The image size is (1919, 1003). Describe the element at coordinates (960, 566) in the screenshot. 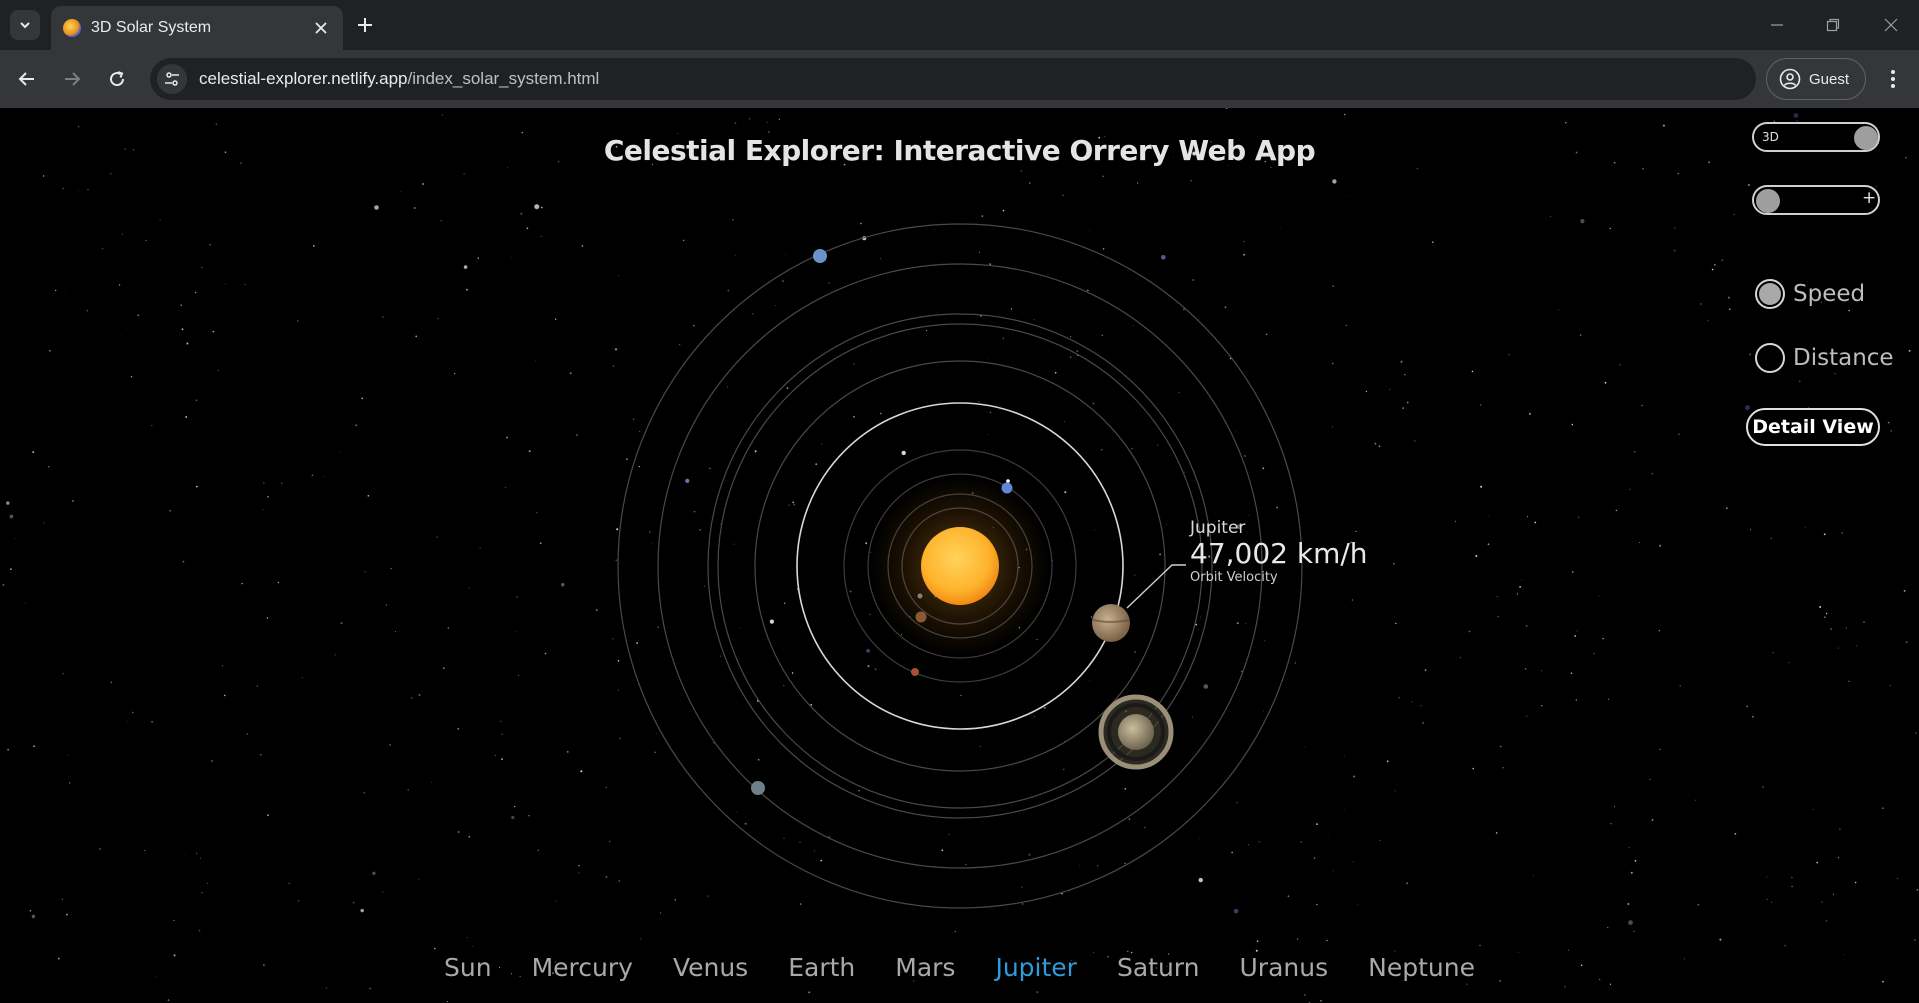

I see `sun` at that location.